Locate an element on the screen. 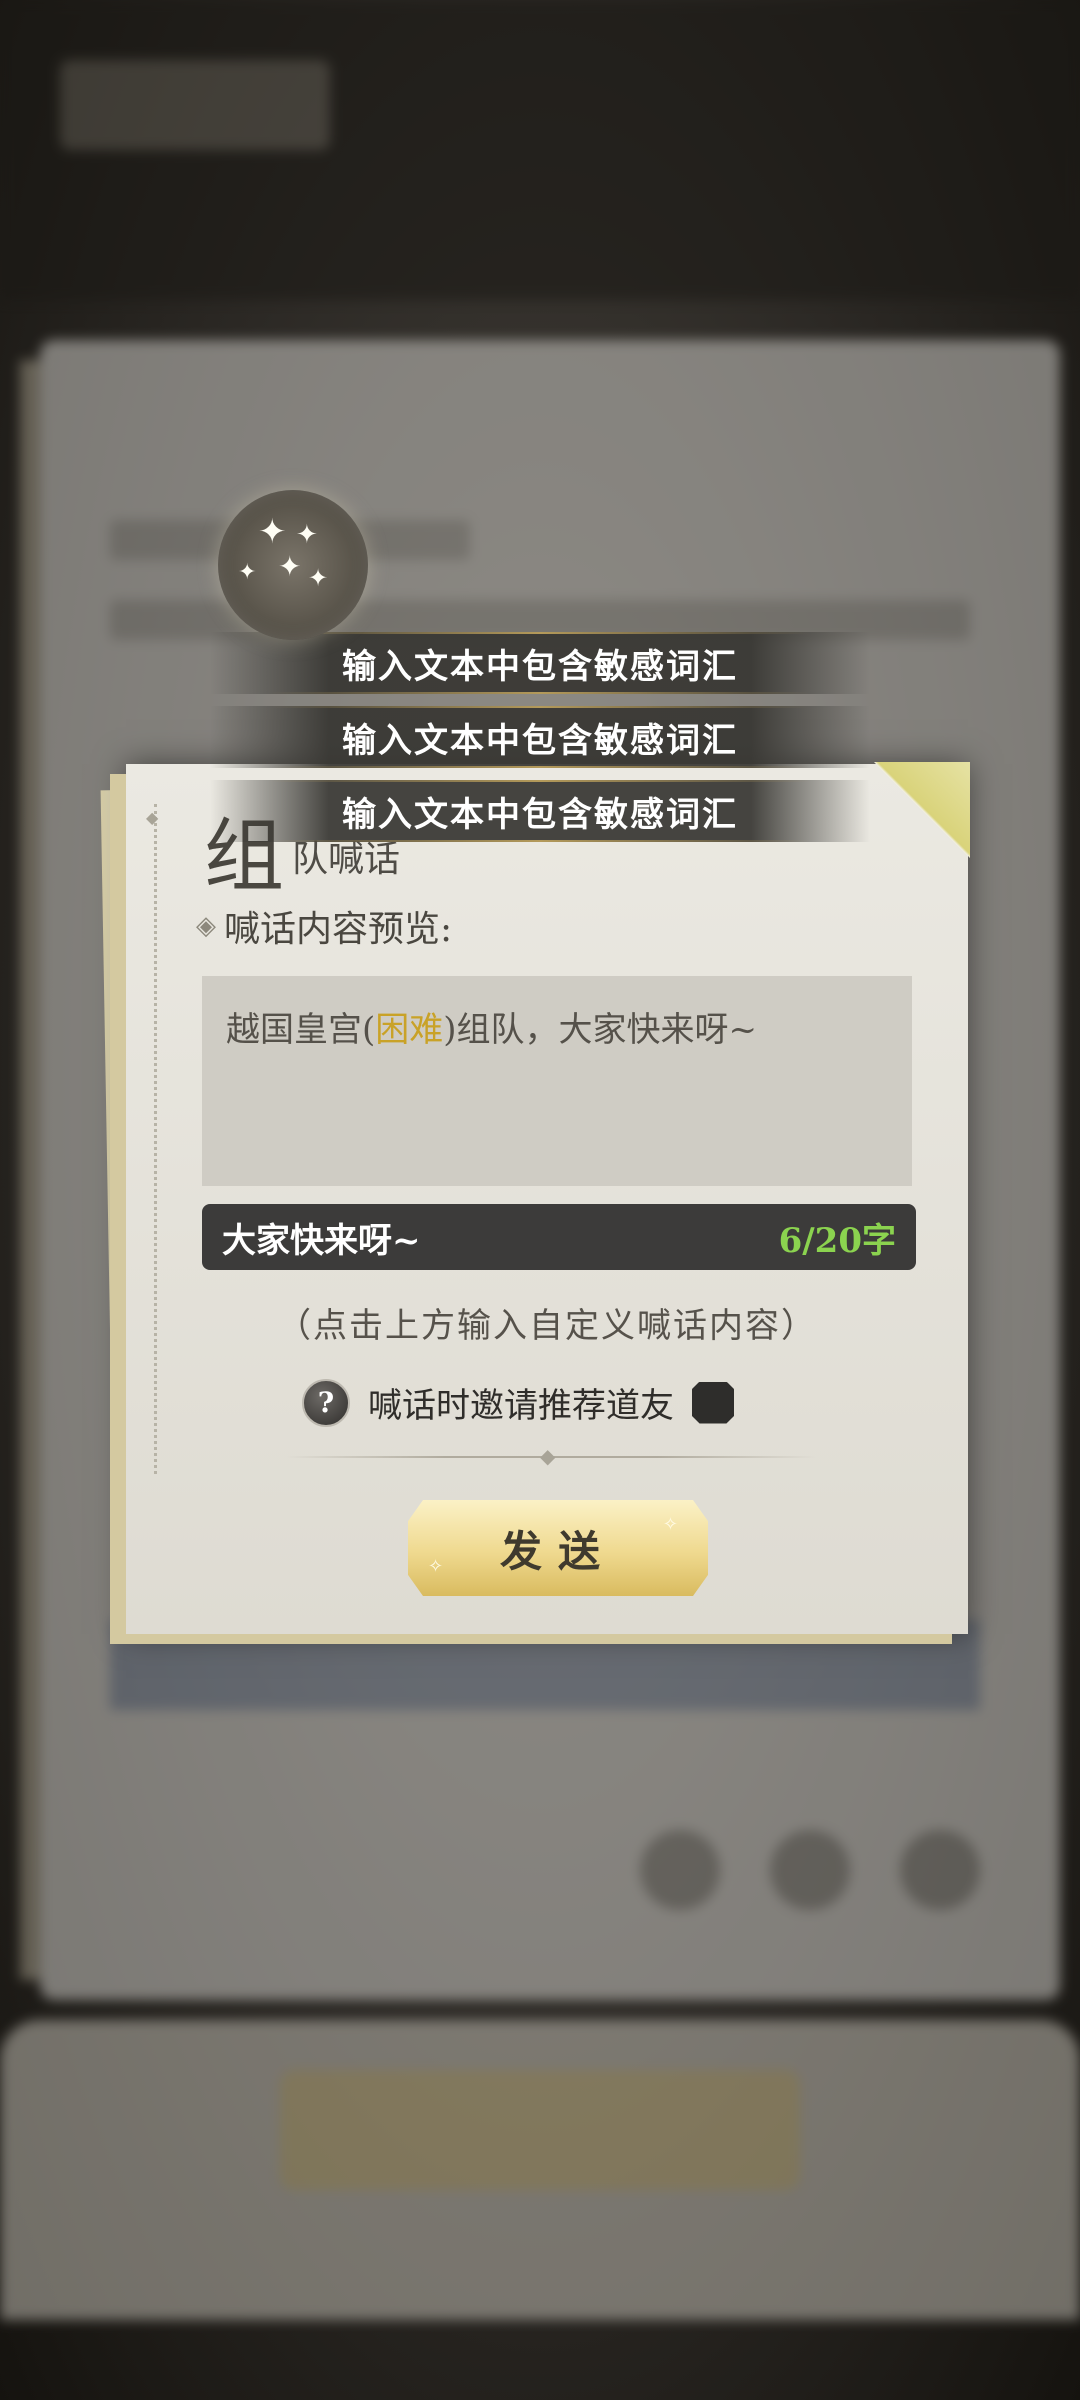 This screenshot has height=2400, width=1080. preview-text-start: 越国皇宫( is located at coordinates (301, 1030).